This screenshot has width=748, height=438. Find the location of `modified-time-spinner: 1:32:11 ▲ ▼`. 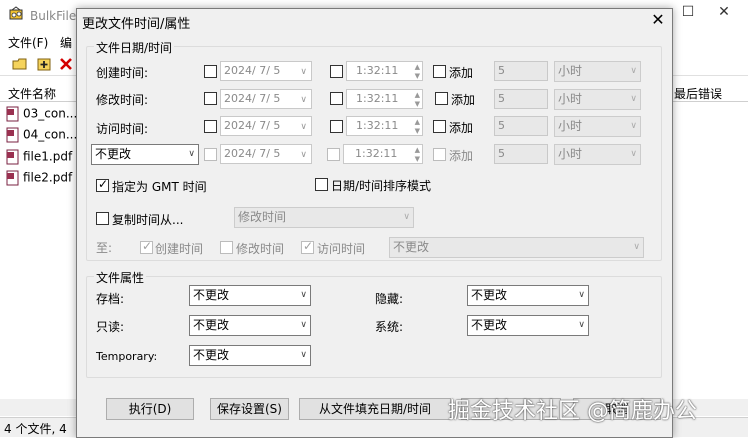

modified-time-spinner: 1:32:11 ▲ ▼ is located at coordinates (384, 99).